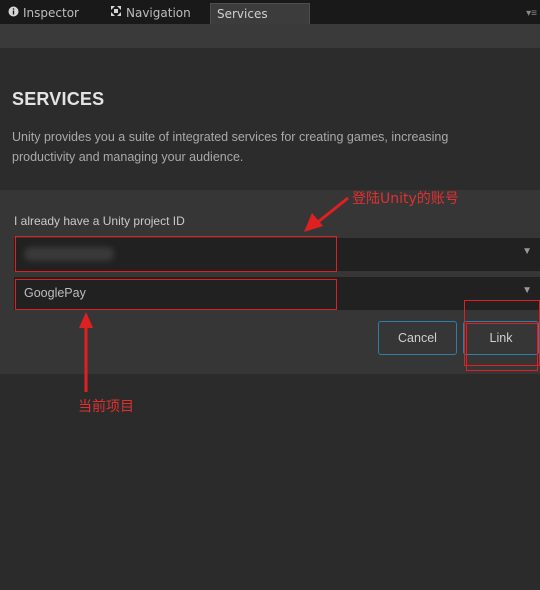 The height and width of the screenshot is (590, 540). I want to click on tab-navigation: Navigation, so click(158, 13).